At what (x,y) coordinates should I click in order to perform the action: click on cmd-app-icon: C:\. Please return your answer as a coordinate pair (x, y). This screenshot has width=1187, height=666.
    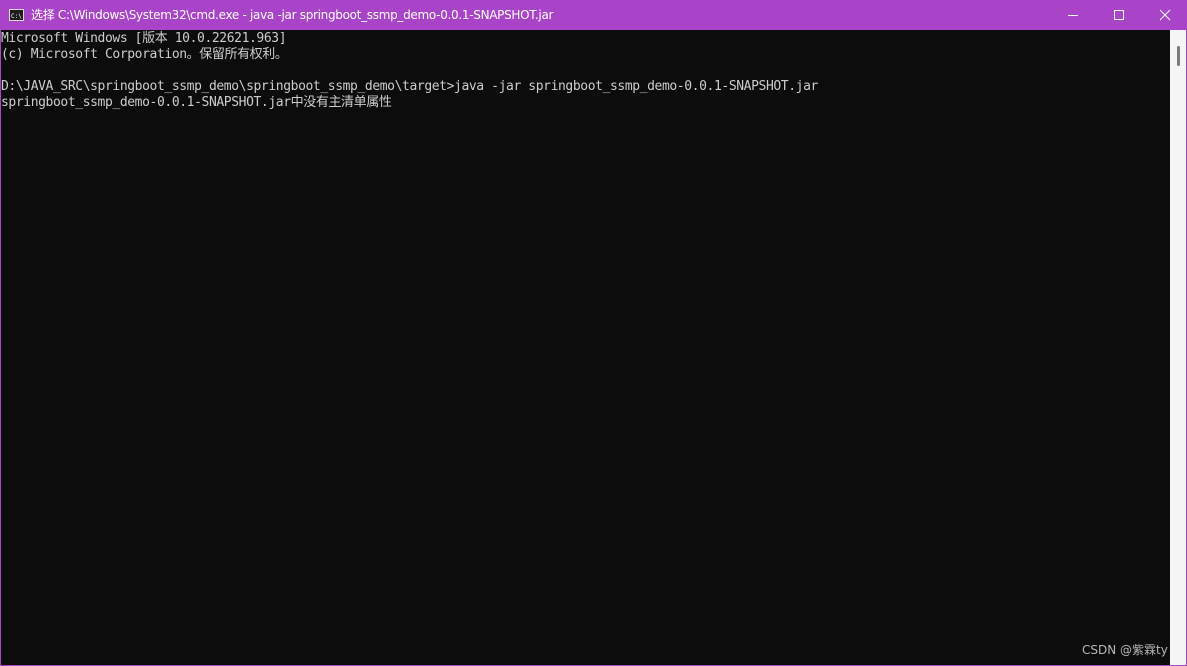
    Looking at the image, I should click on (16, 15).